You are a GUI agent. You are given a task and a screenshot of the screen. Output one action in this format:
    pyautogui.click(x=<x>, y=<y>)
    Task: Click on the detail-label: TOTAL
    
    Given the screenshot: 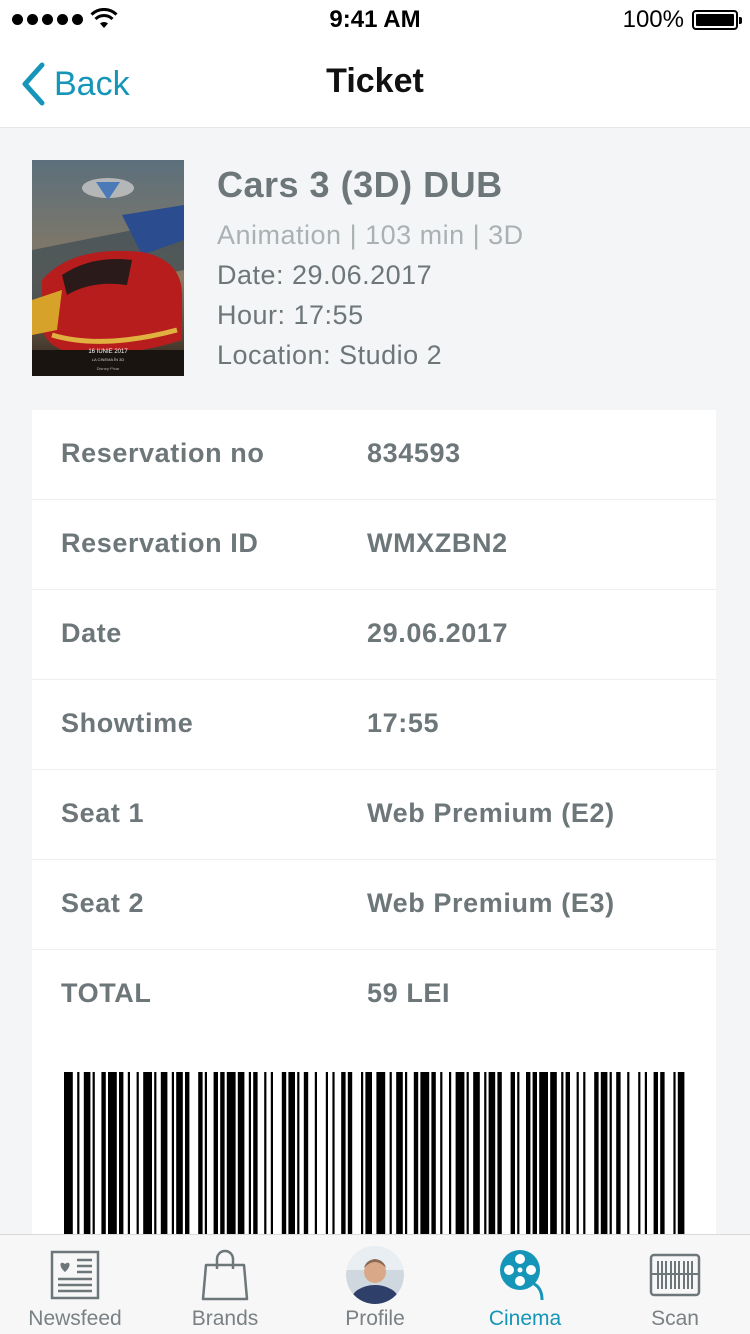 What is the action you would take?
    pyautogui.click(x=106, y=993)
    